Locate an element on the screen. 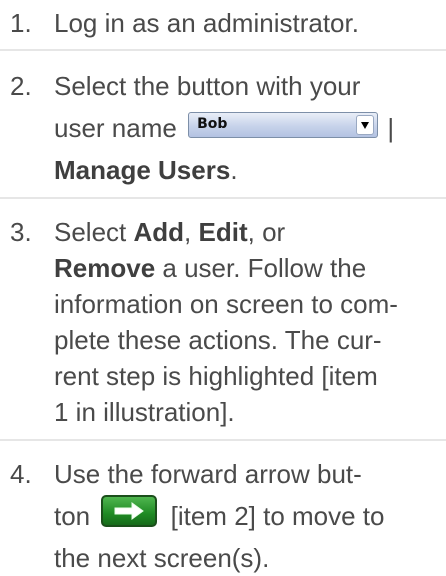  step-text: , is located at coordinates (188, 232).